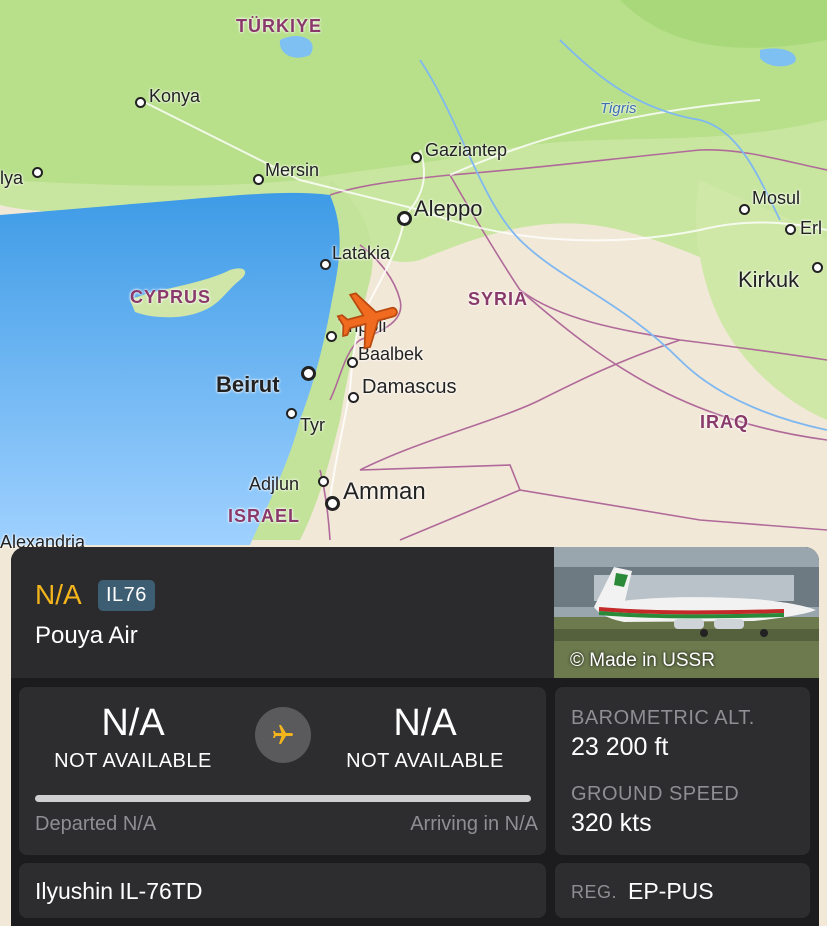 The width and height of the screenshot is (827, 926). What do you see at coordinates (171, 297) in the screenshot?
I see `map-label-cyprus: CYPRUS` at bounding box center [171, 297].